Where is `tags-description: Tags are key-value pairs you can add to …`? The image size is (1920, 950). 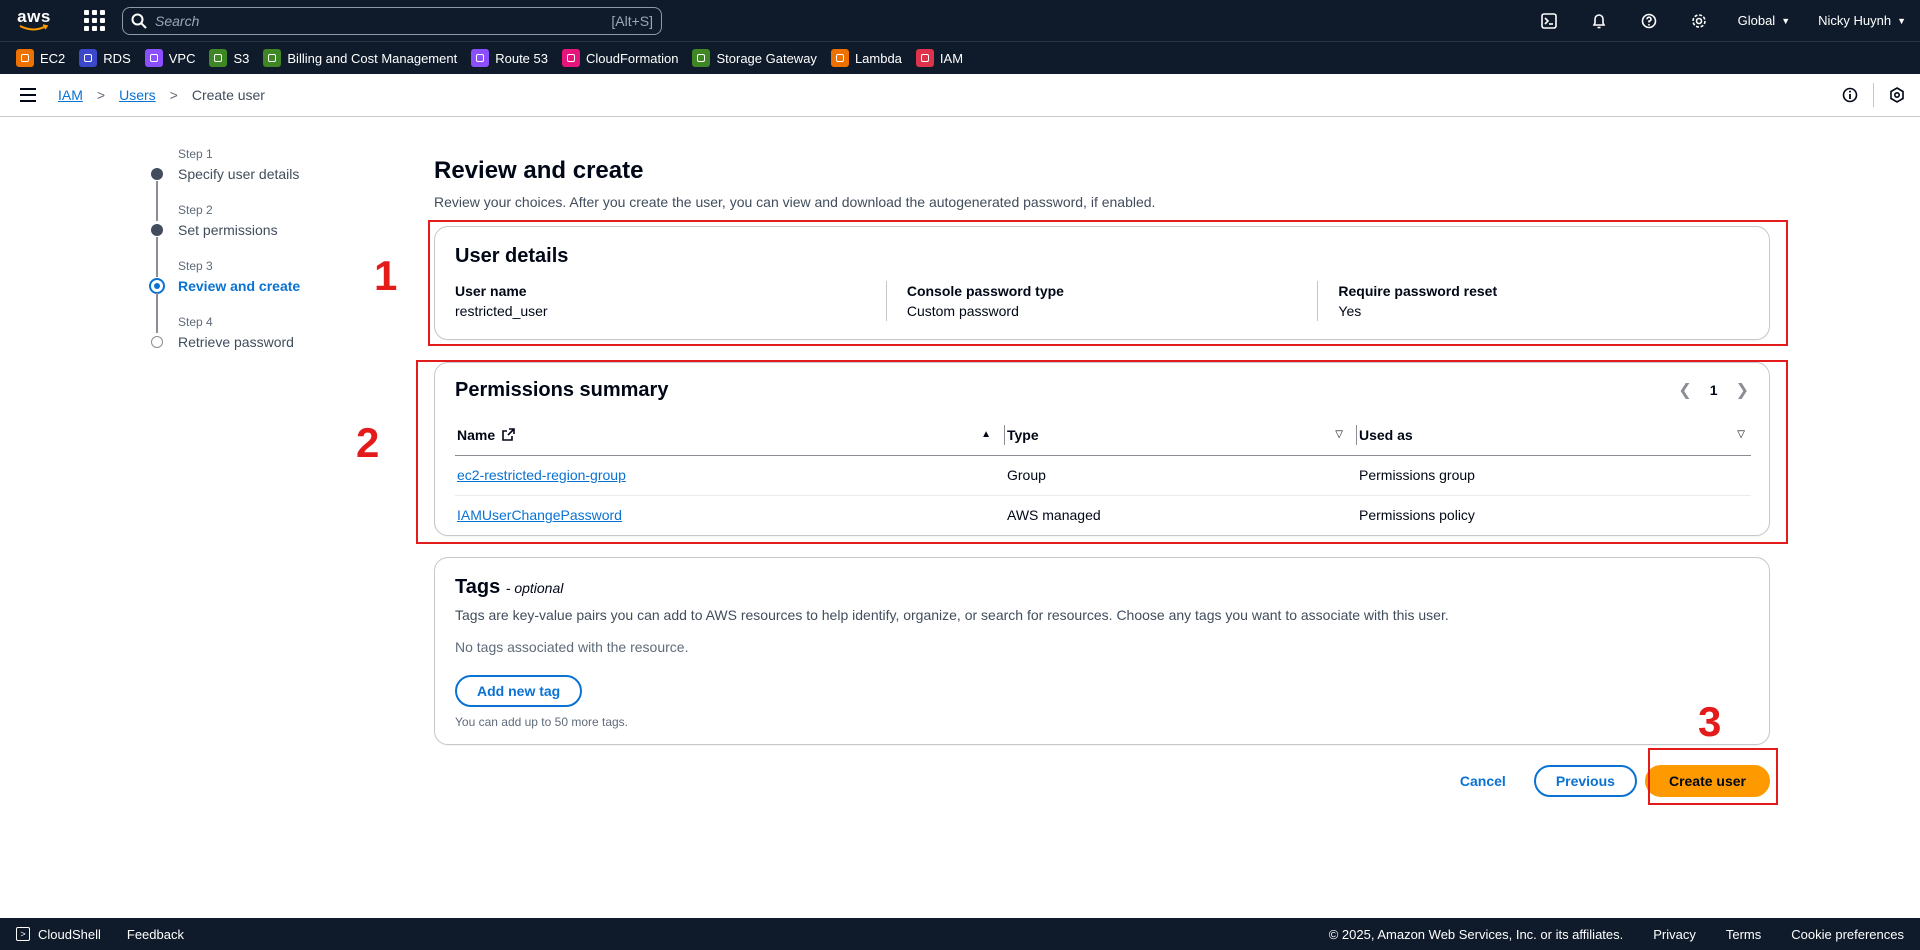 tags-description: Tags are key-value pairs you can add to … is located at coordinates (952, 615).